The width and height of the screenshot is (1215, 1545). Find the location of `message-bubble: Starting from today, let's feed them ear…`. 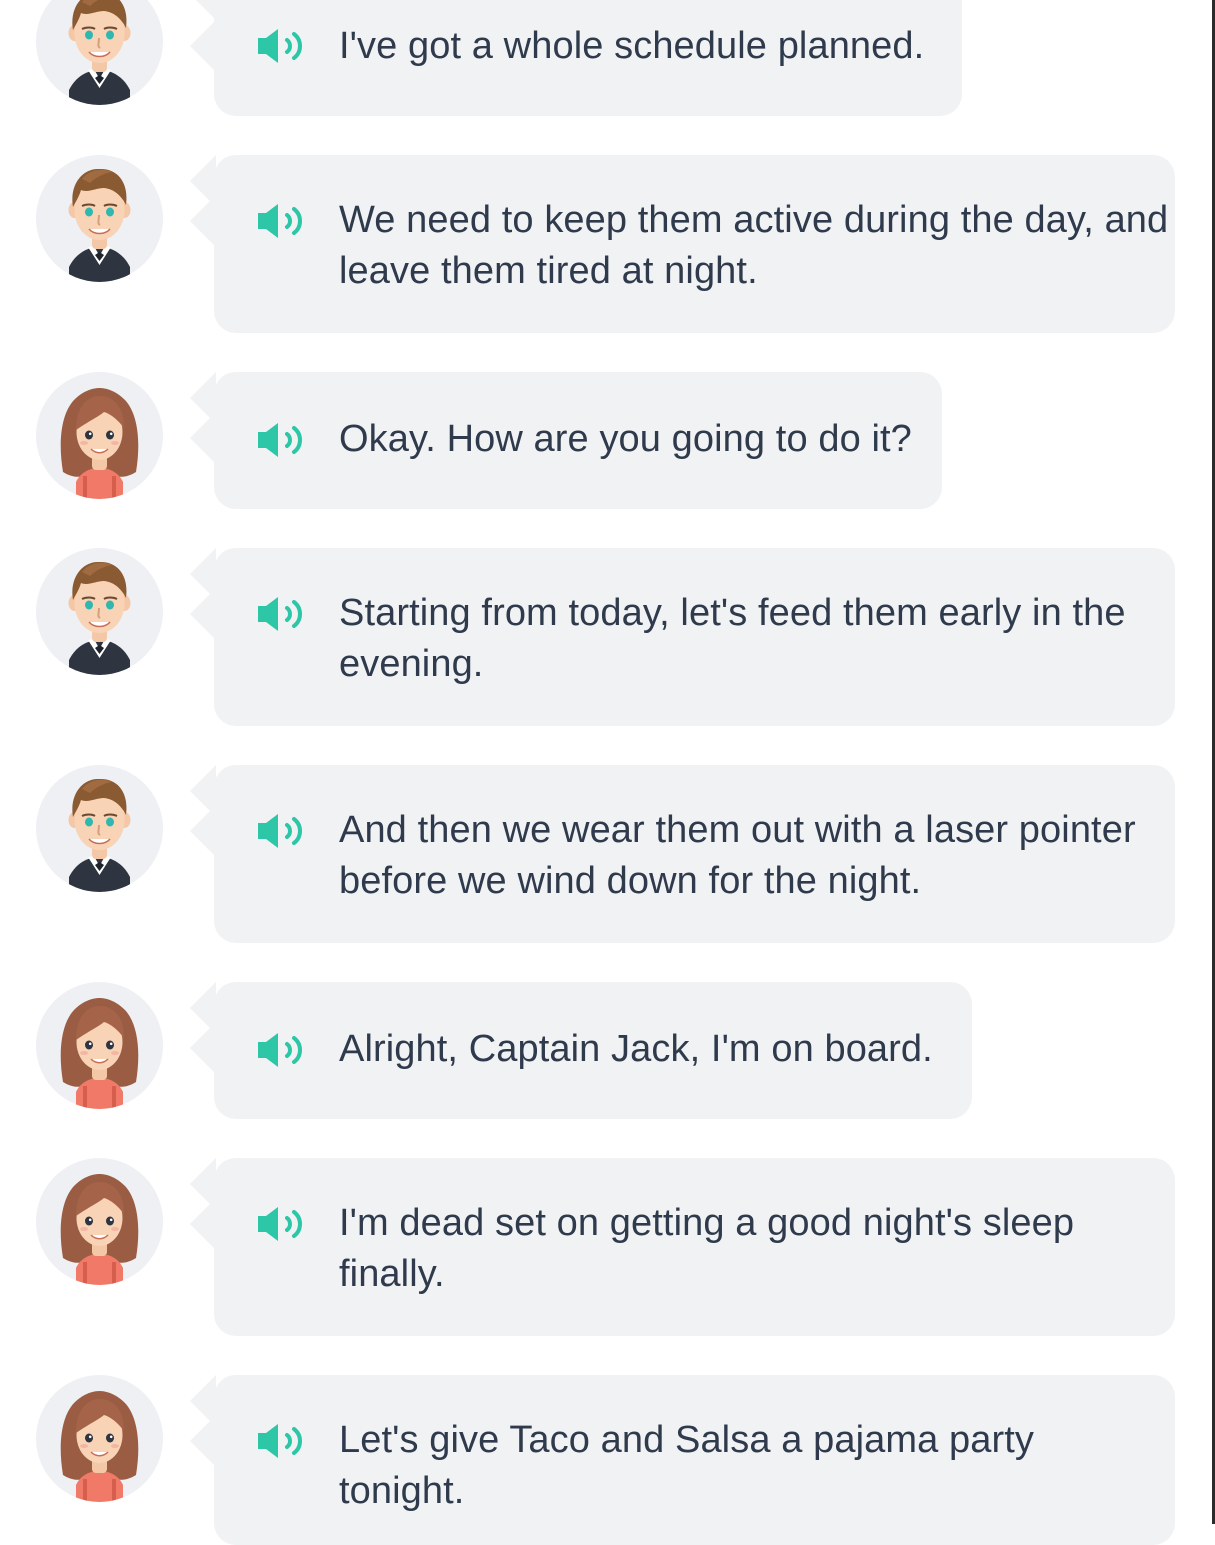

message-bubble: Starting from today, let's feed them ear… is located at coordinates (682, 637).